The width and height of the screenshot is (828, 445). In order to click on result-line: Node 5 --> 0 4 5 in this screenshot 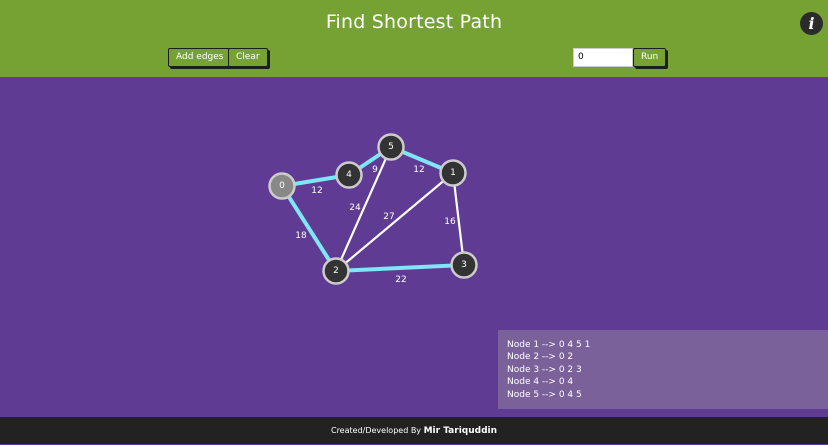, I will do `click(544, 394)`.